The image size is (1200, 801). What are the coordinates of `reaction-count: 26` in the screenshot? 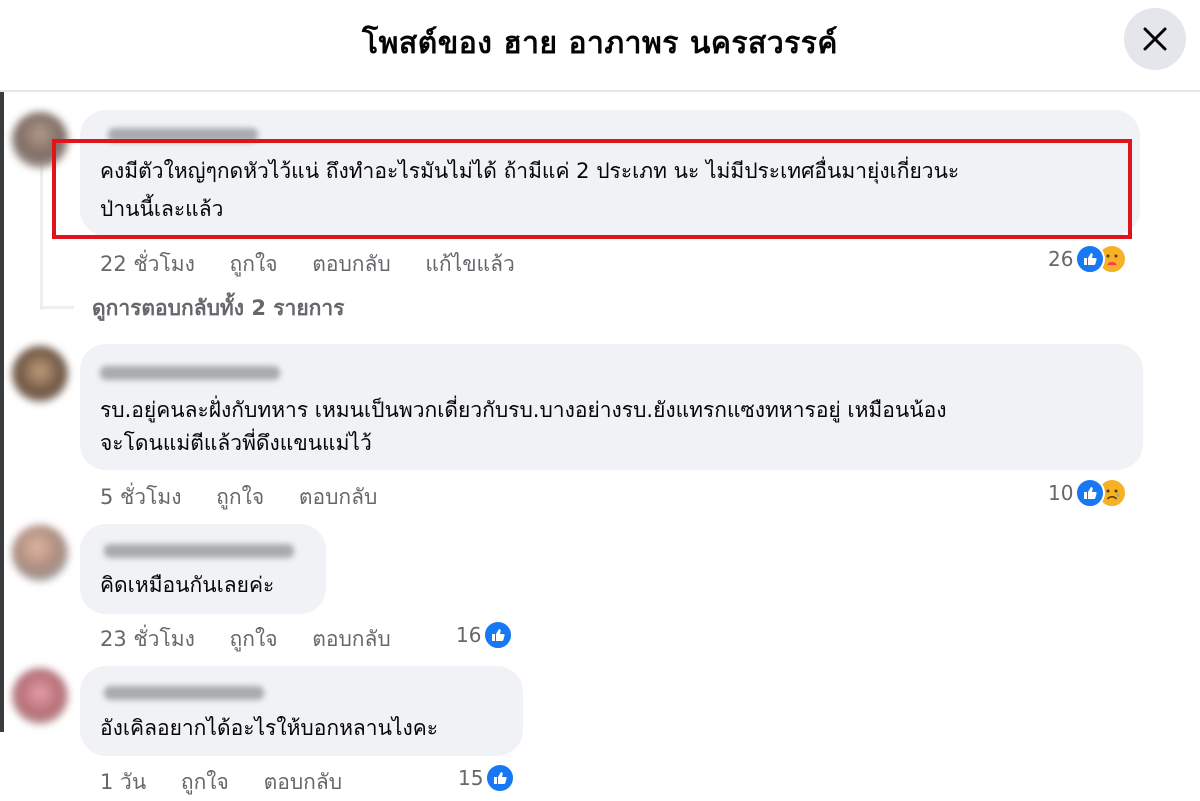 It's located at (1061, 259).